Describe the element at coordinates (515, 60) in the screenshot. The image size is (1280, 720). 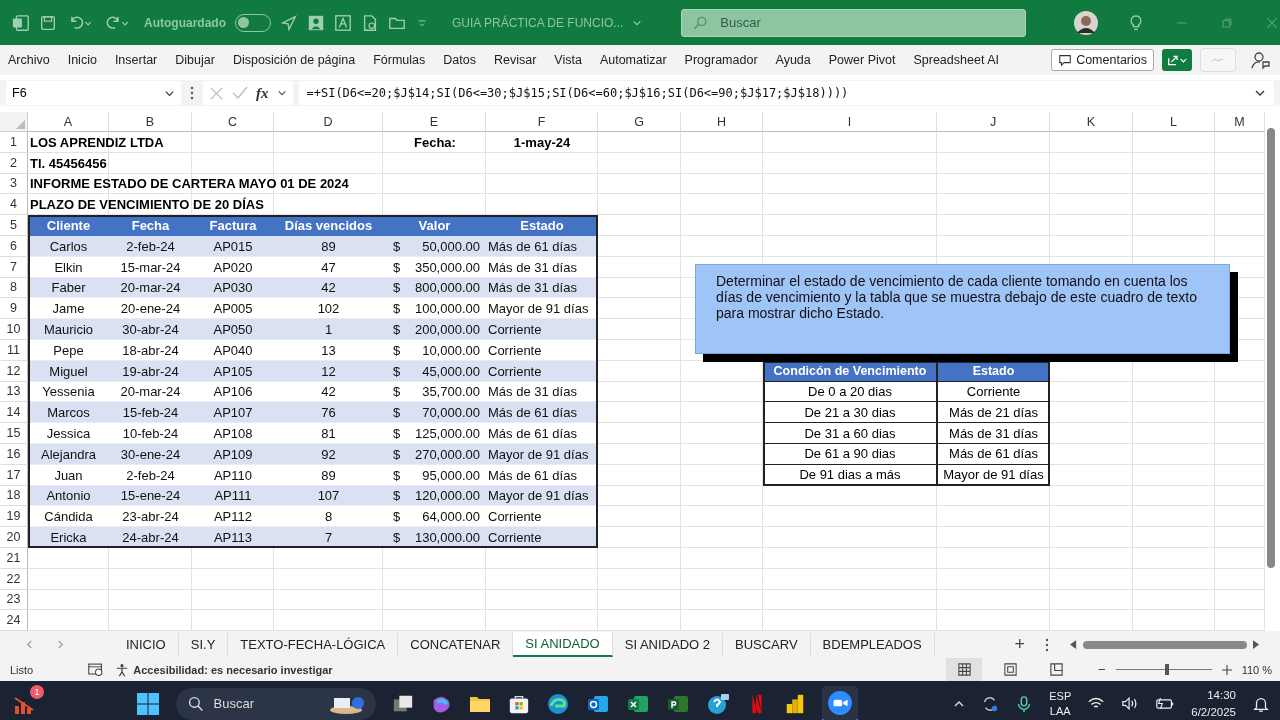
I see `ribbon-tab: Revisar` at that location.